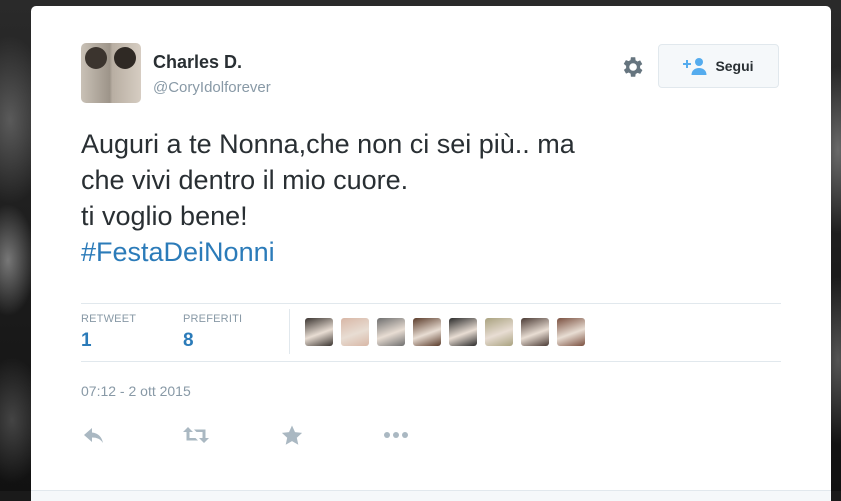  Describe the element at coordinates (734, 66) in the screenshot. I see `follow-label: Segui` at that location.